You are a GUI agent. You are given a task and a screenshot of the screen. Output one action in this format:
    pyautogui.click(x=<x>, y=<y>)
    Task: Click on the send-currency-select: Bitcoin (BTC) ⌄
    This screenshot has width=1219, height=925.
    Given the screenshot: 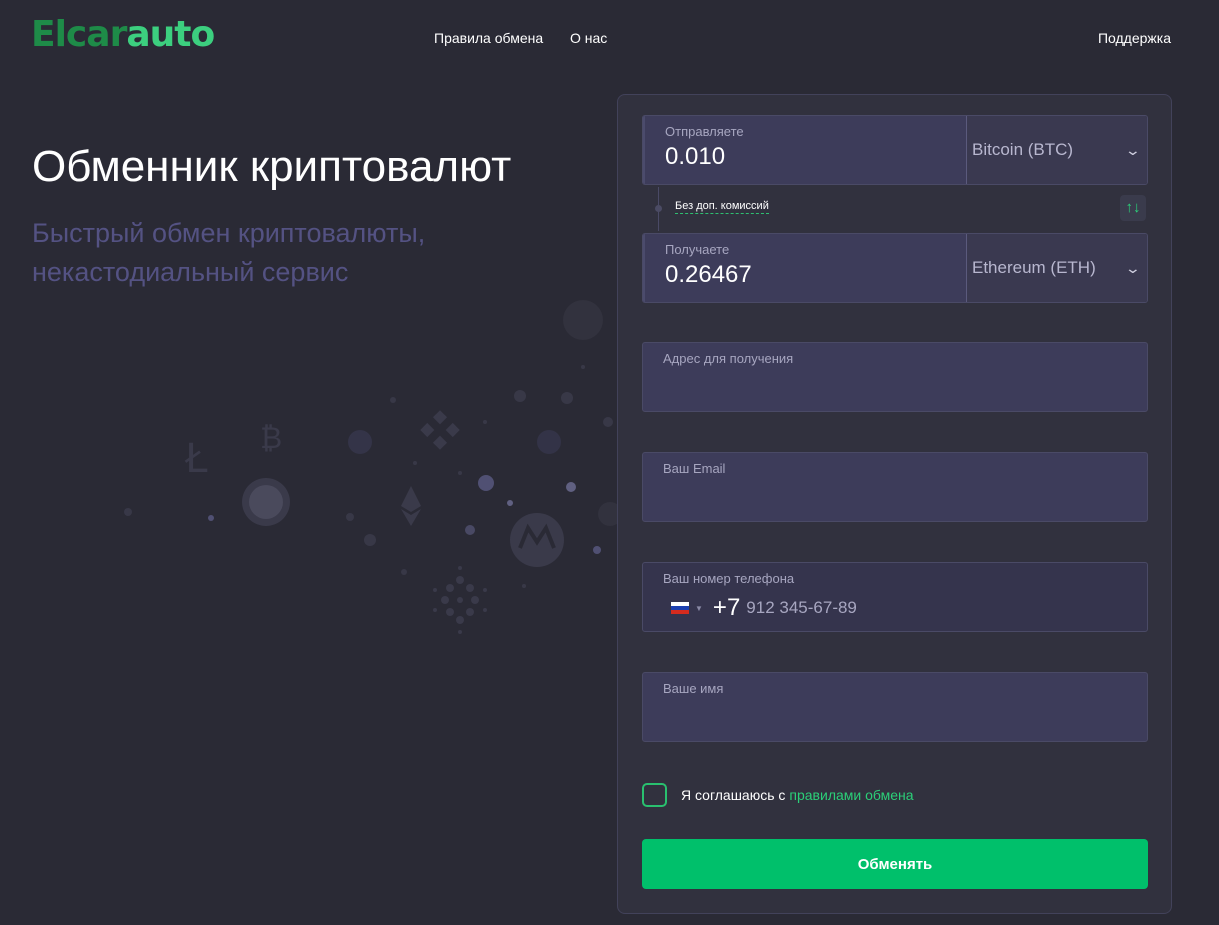 What is the action you would take?
    pyautogui.click(x=1056, y=150)
    